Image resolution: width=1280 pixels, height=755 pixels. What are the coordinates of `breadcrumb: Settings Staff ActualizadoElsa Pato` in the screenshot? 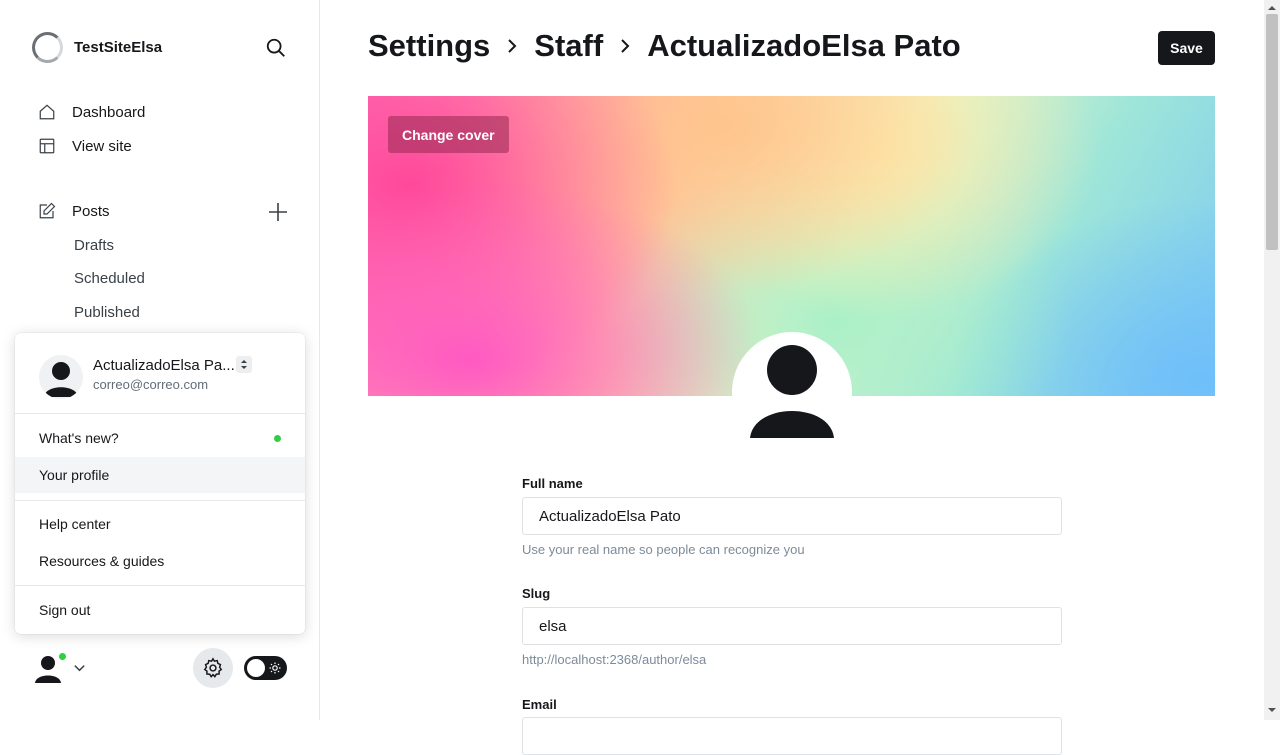 It's located at (664, 46).